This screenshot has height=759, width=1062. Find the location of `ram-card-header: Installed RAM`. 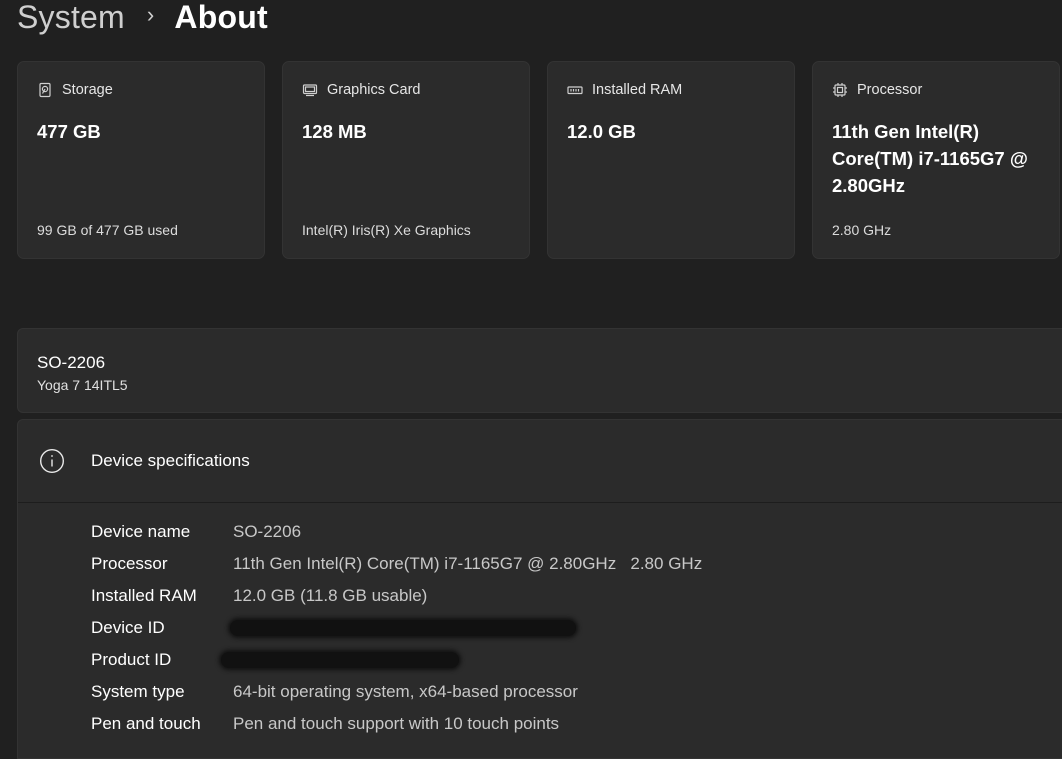

ram-card-header: Installed RAM is located at coordinates (671, 90).